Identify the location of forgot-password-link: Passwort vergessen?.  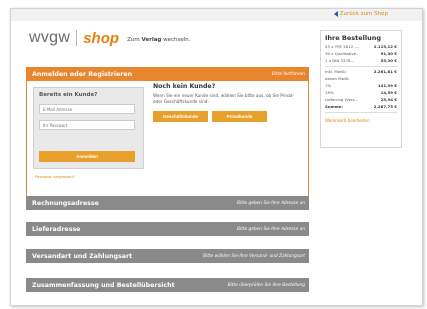
(55, 176).